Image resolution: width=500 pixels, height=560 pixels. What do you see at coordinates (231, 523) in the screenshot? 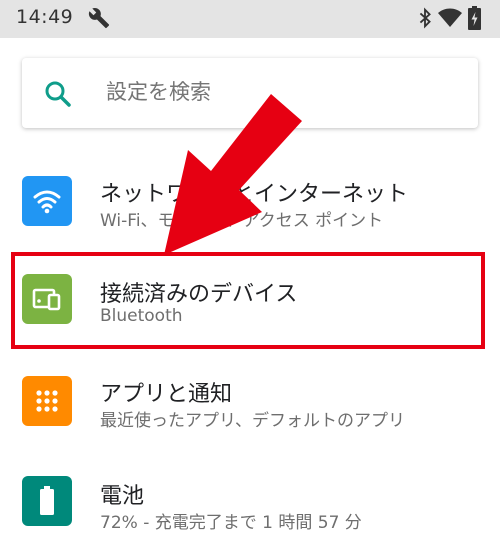
I see `item-subtitle: 72% - 充電完了まで 1 時間 57 分` at bounding box center [231, 523].